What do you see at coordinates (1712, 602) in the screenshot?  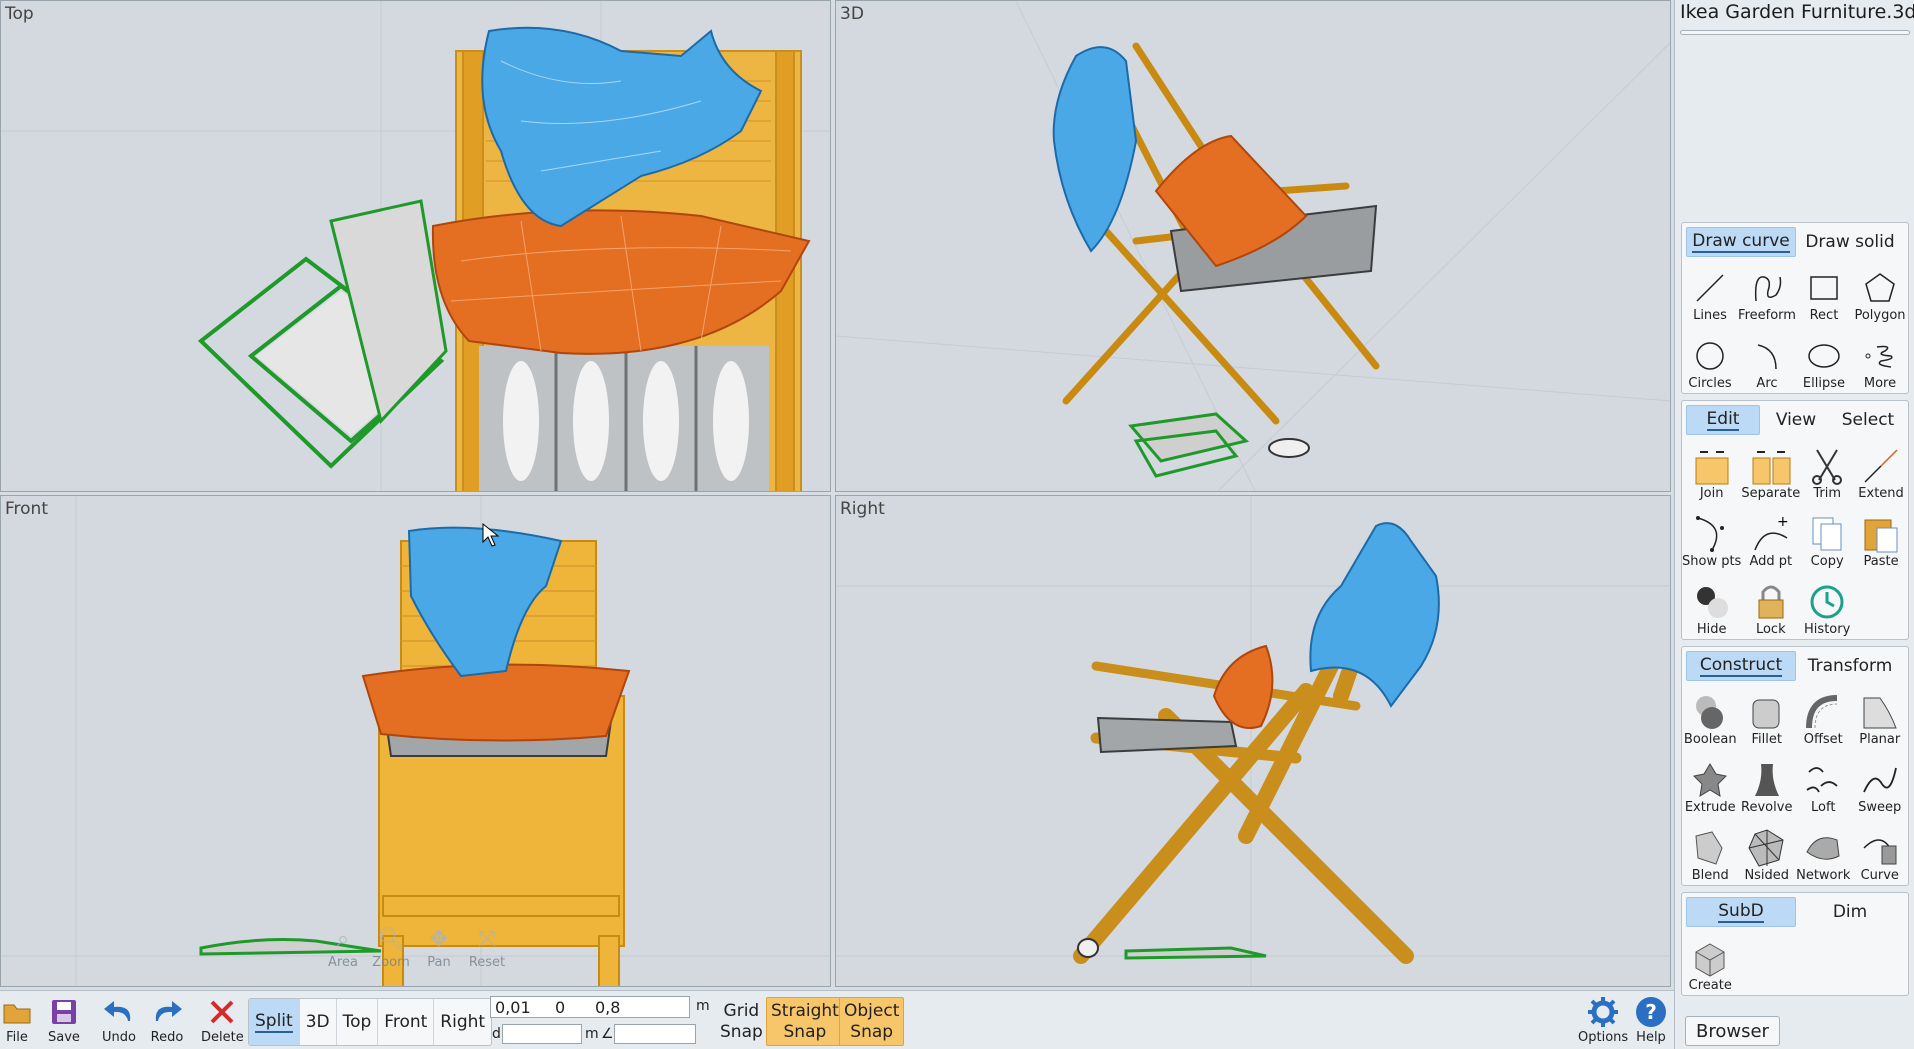 I see `hide-spheres-icon` at bounding box center [1712, 602].